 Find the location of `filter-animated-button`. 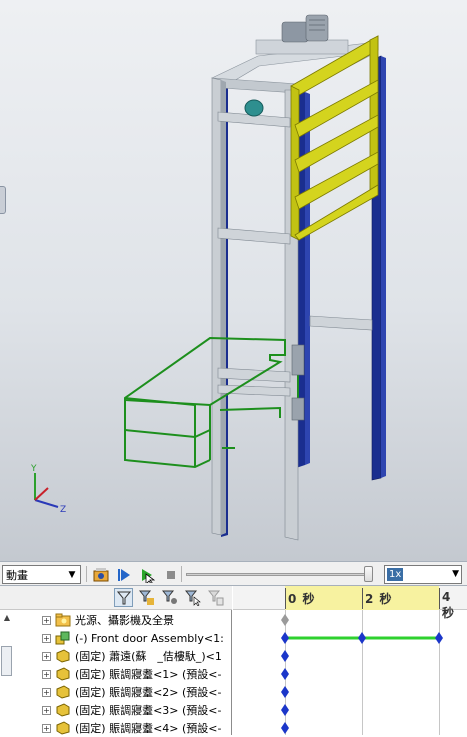

filter-animated-button is located at coordinates (146, 597).